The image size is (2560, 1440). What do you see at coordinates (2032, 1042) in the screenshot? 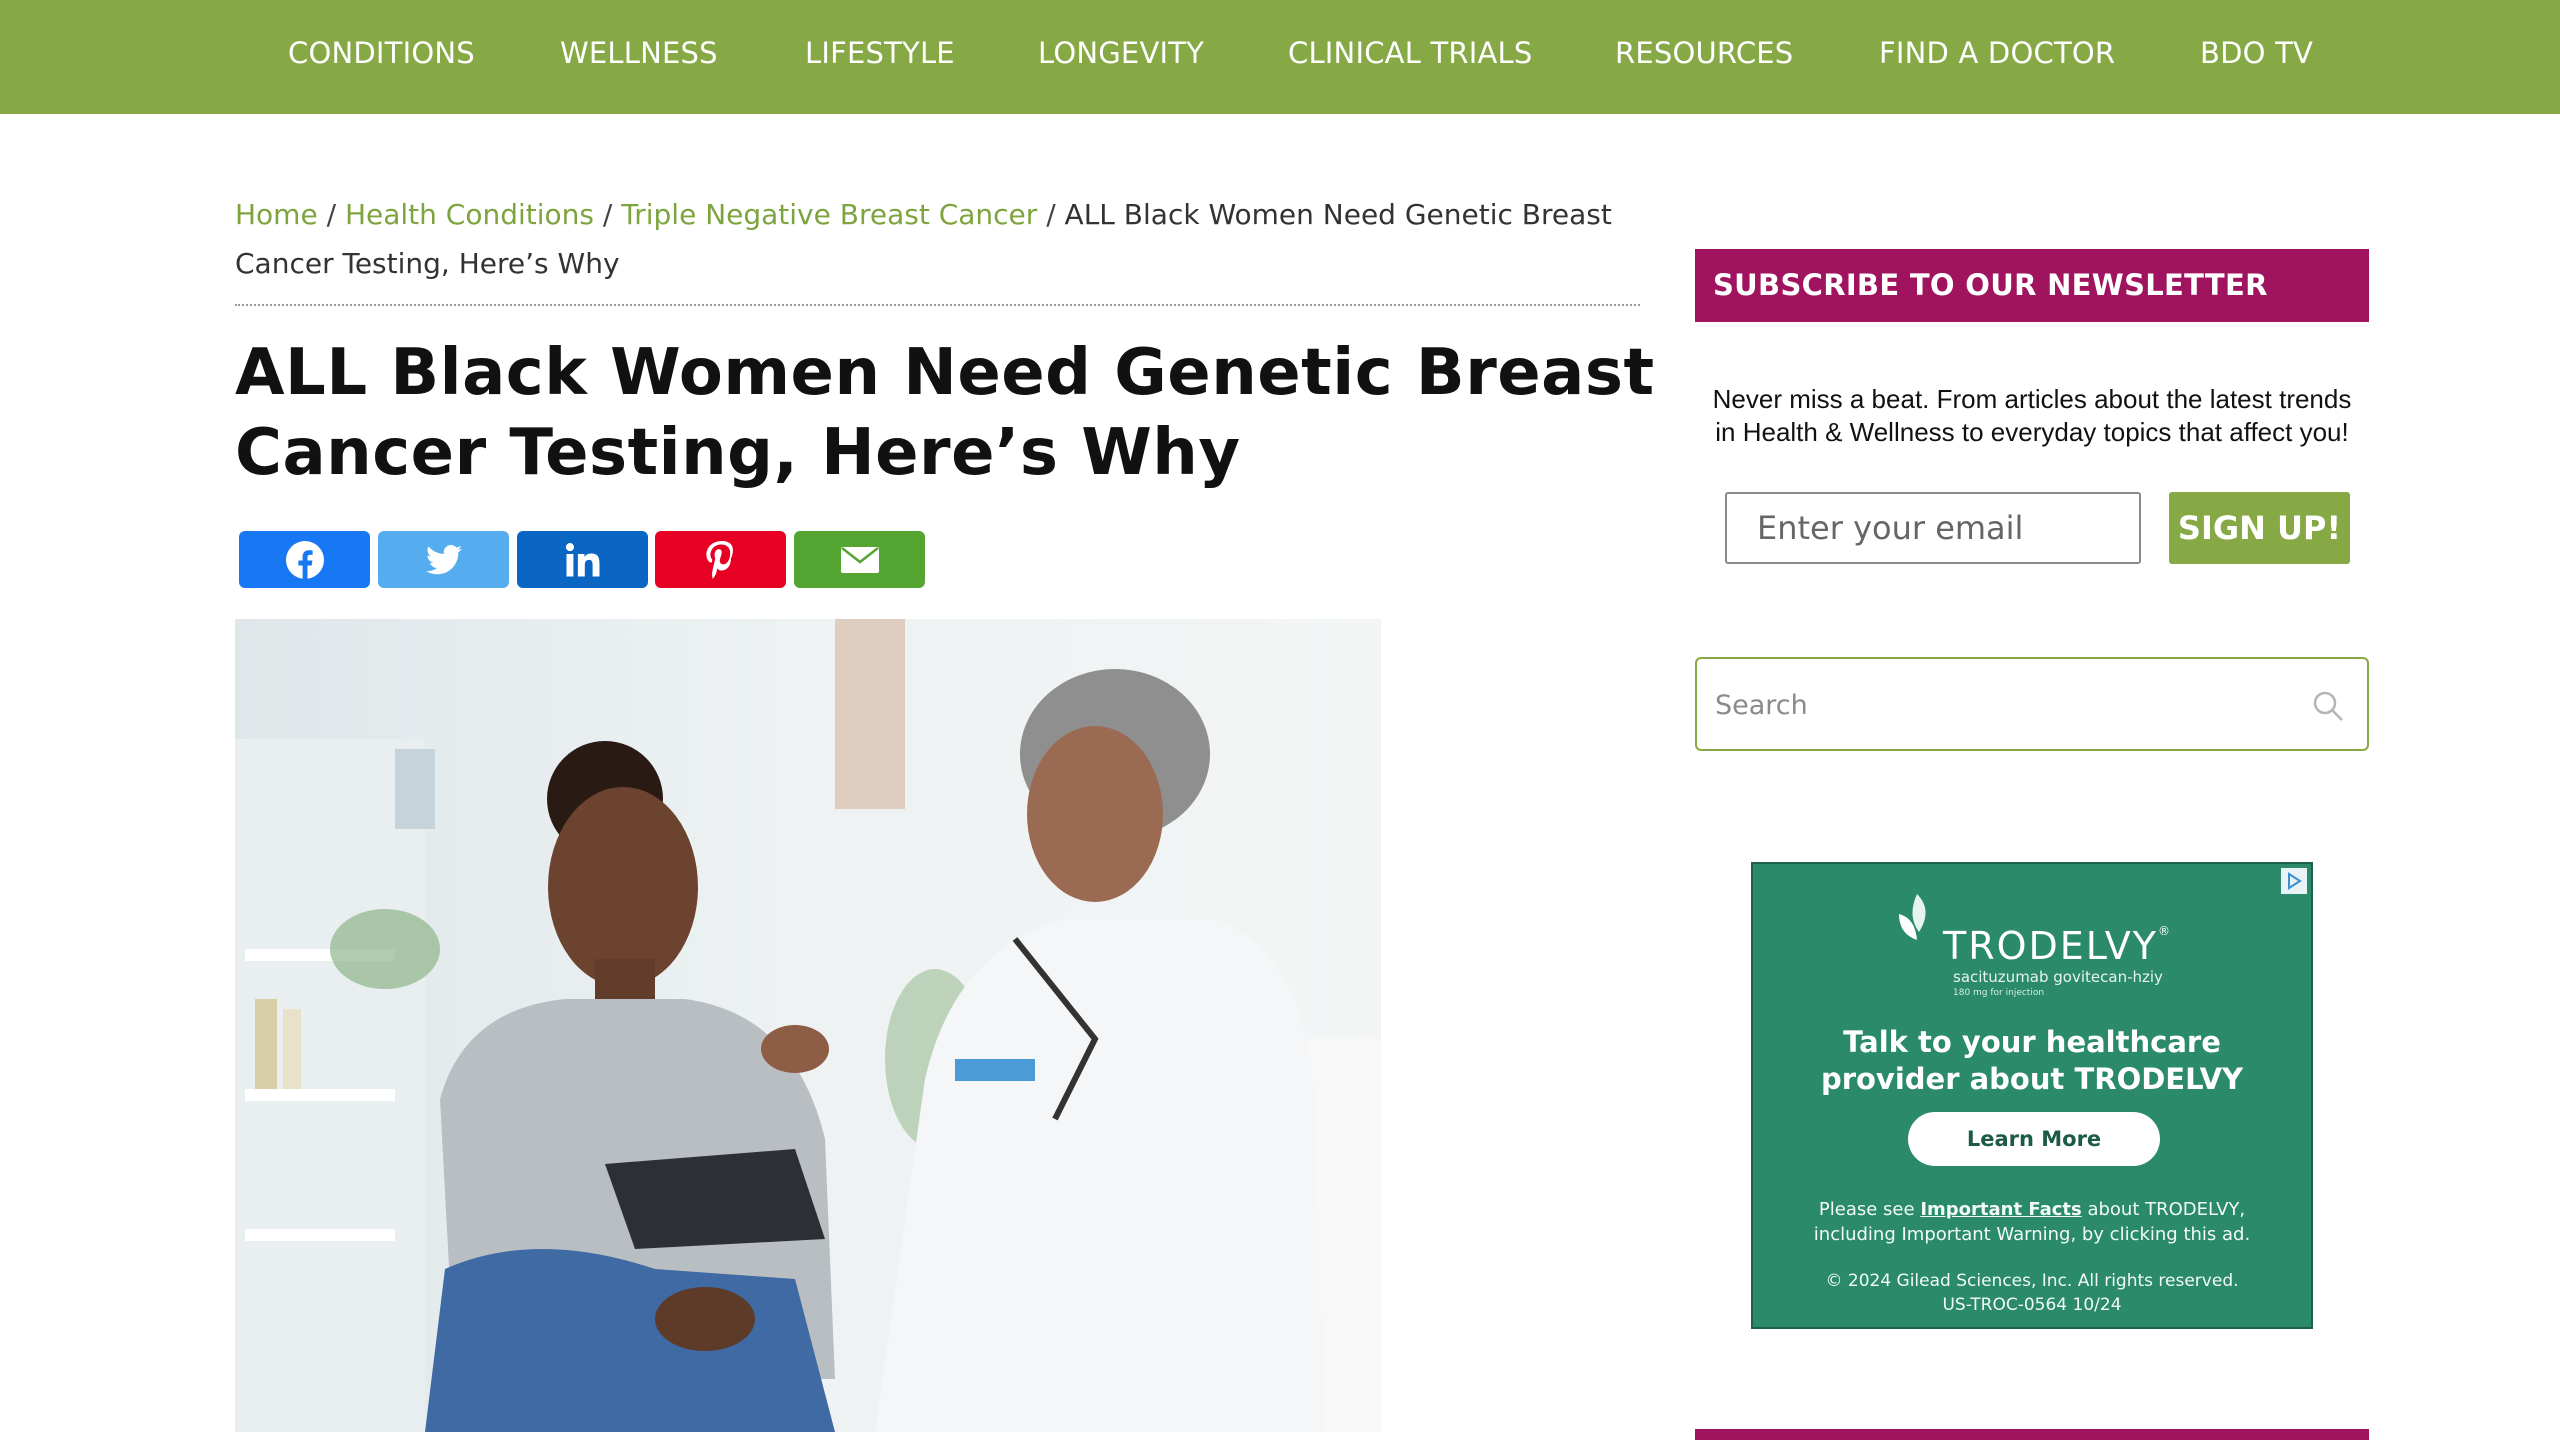
I see `ad-headline-line: Talk to your healthcare` at bounding box center [2032, 1042].